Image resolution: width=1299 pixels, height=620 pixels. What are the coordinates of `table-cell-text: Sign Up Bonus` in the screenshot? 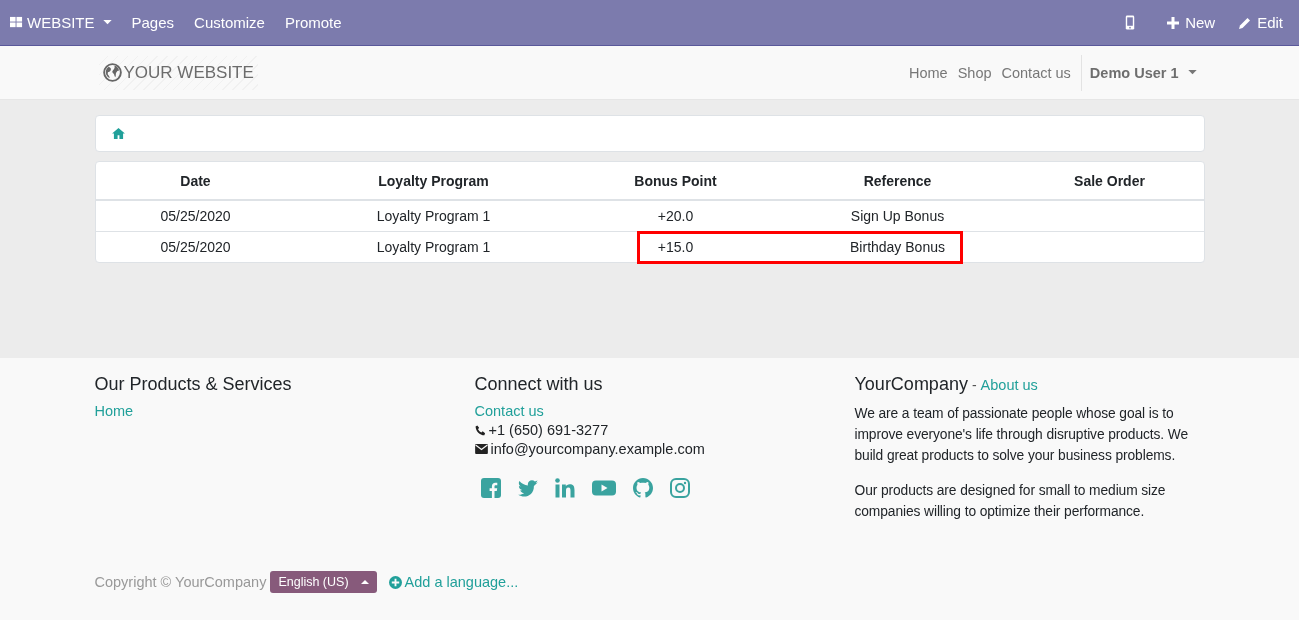 It's located at (897, 216).